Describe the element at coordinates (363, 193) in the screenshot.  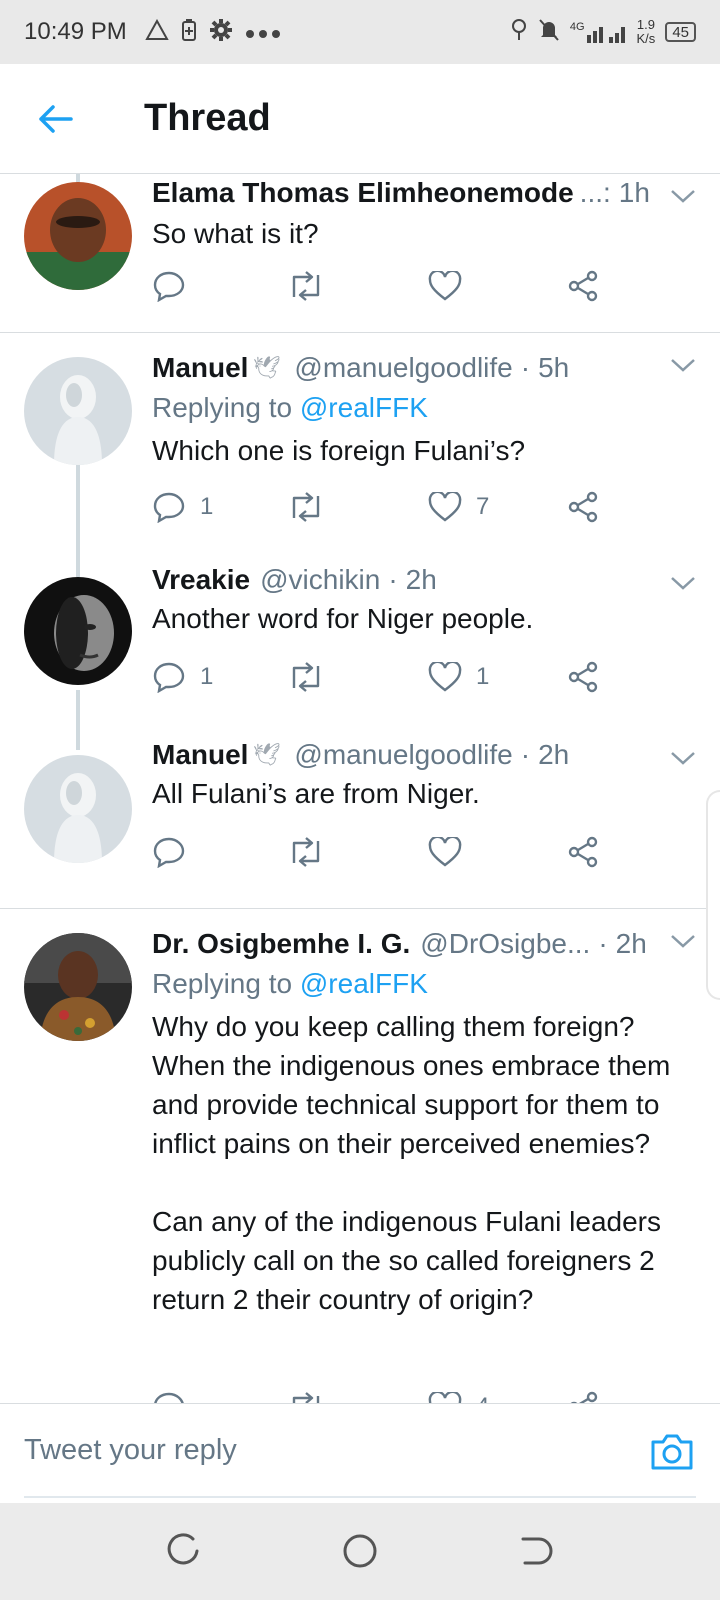
I see `author-name: Elama Thomas Elimheonemode` at that location.